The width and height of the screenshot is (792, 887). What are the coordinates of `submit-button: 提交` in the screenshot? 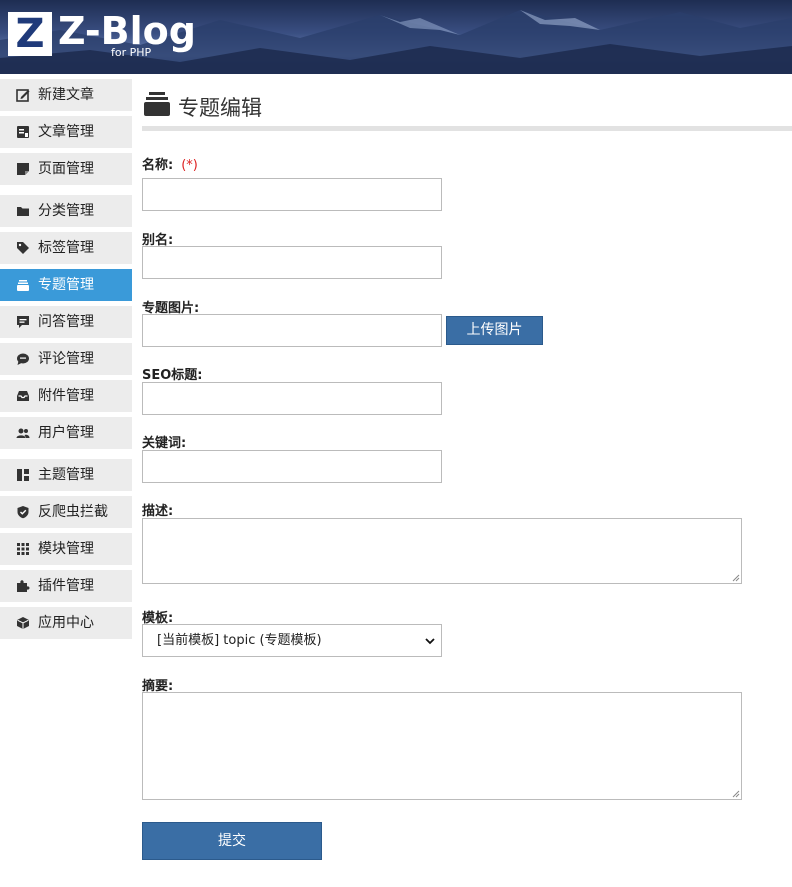 It's located at (232, 841).